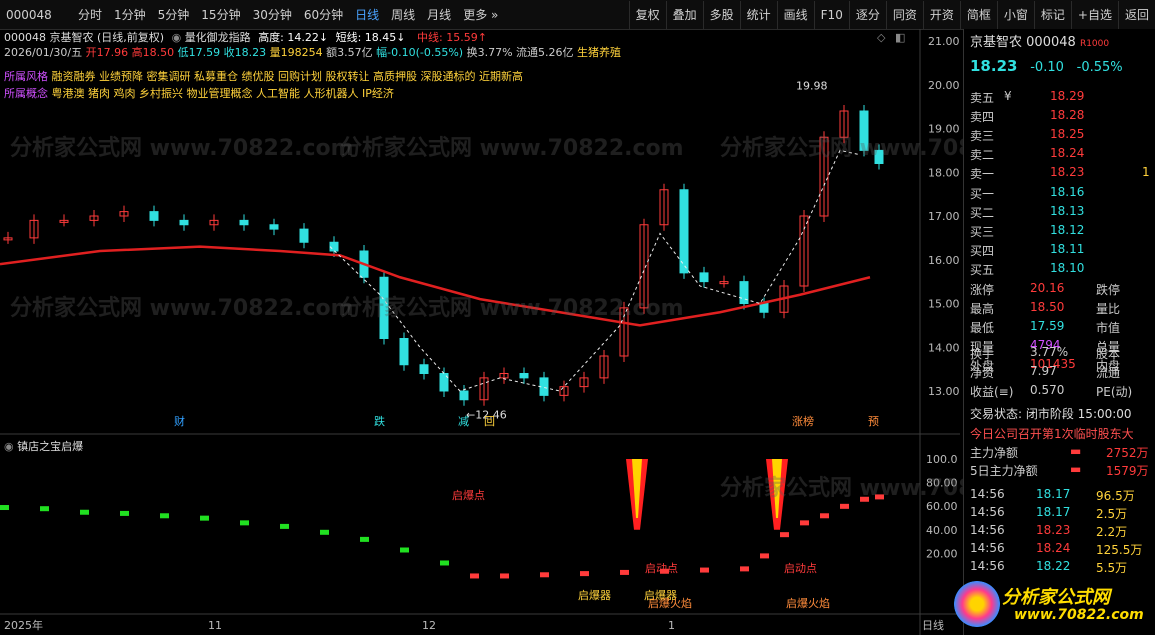 This screenshot has height=635, width=1155. What do you see at coordinates (1127, 471) in the screenshot?
I see `flow-row-cell: 1579万` at bounding box center [1127, 471].